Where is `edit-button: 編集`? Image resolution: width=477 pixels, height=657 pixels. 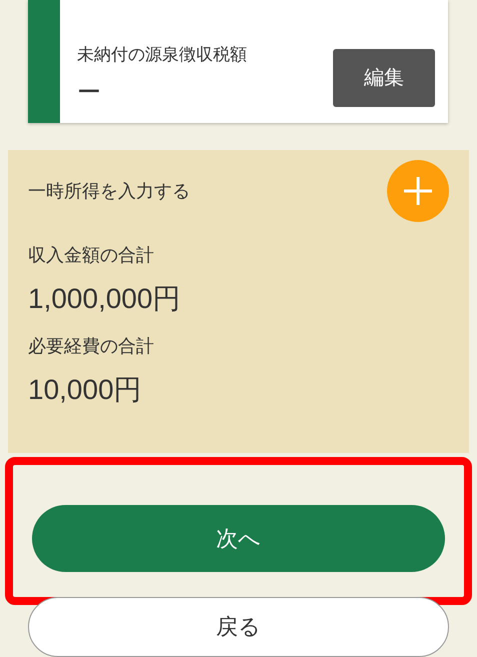 edit-button: 編集 is located at coordinates (384, 78).